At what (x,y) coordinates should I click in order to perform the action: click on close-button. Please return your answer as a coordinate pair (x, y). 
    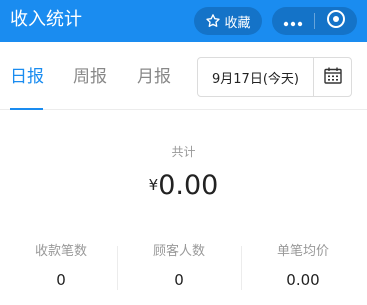
    Looking at the image, I should click on (336, 21).